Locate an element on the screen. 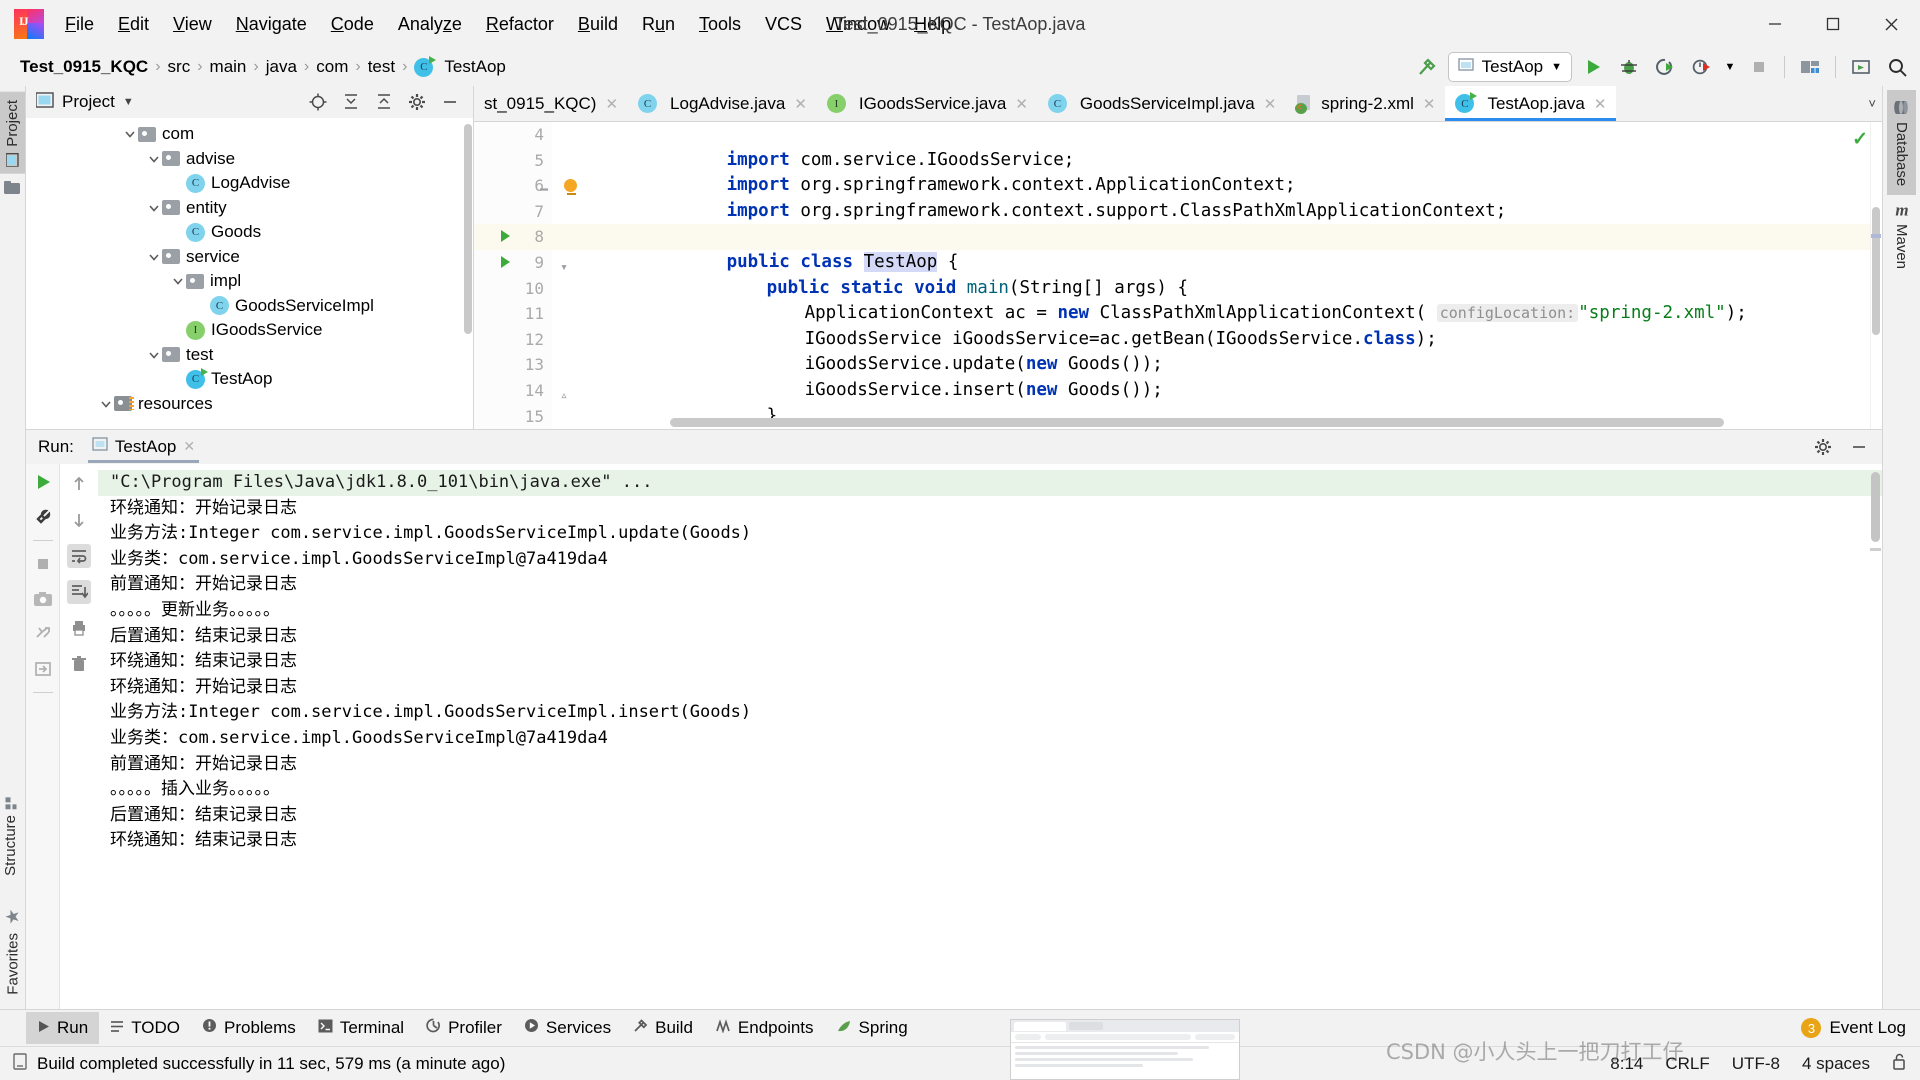  tool-button-terminal: Terminal is located at coordinates (361, 1028).